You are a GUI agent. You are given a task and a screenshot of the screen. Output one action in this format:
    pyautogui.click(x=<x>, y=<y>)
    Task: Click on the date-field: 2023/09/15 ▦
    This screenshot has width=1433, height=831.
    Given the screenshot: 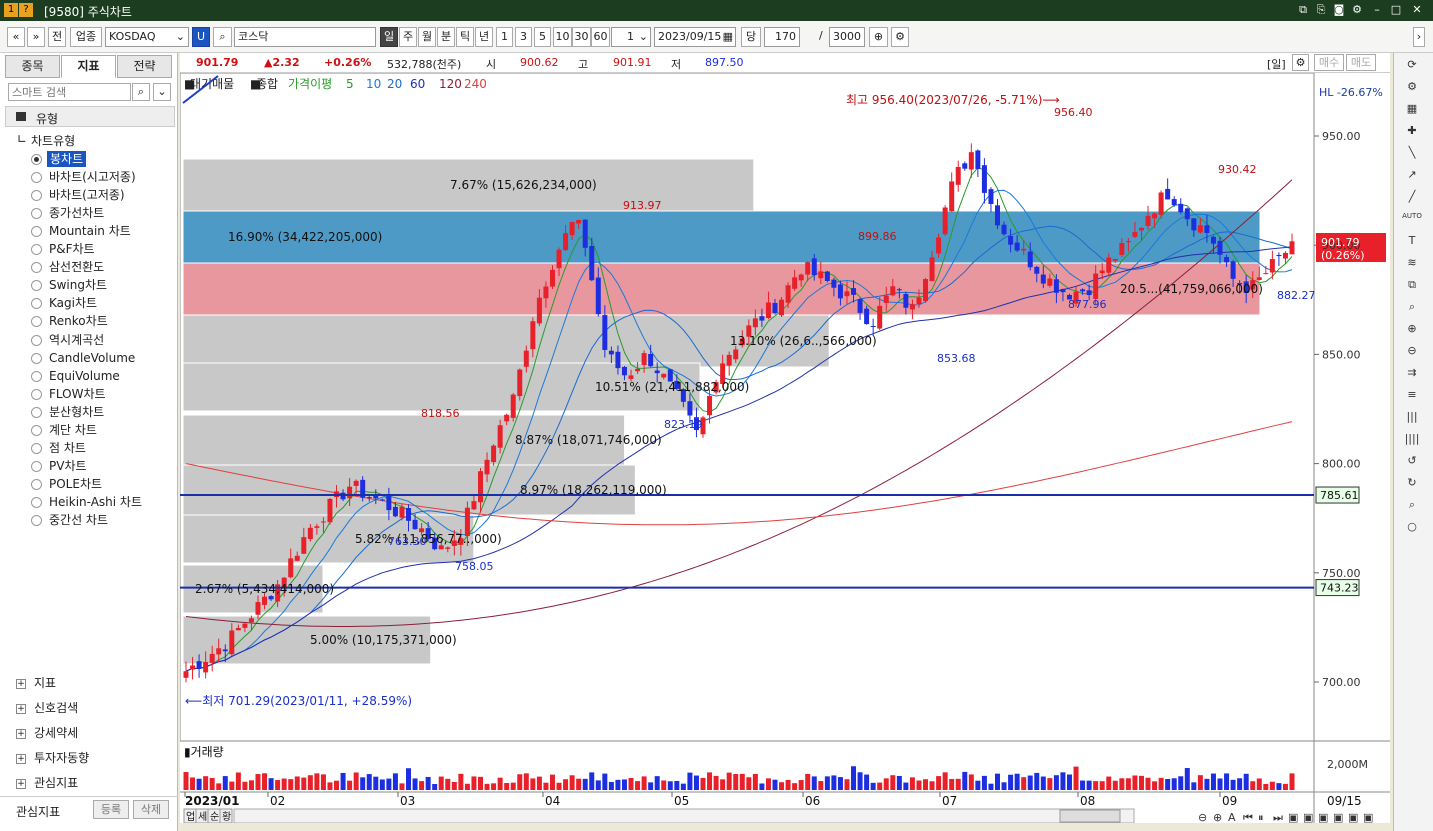 What is the action you would take?
    pyautogui.click(x=695, y=37)
    